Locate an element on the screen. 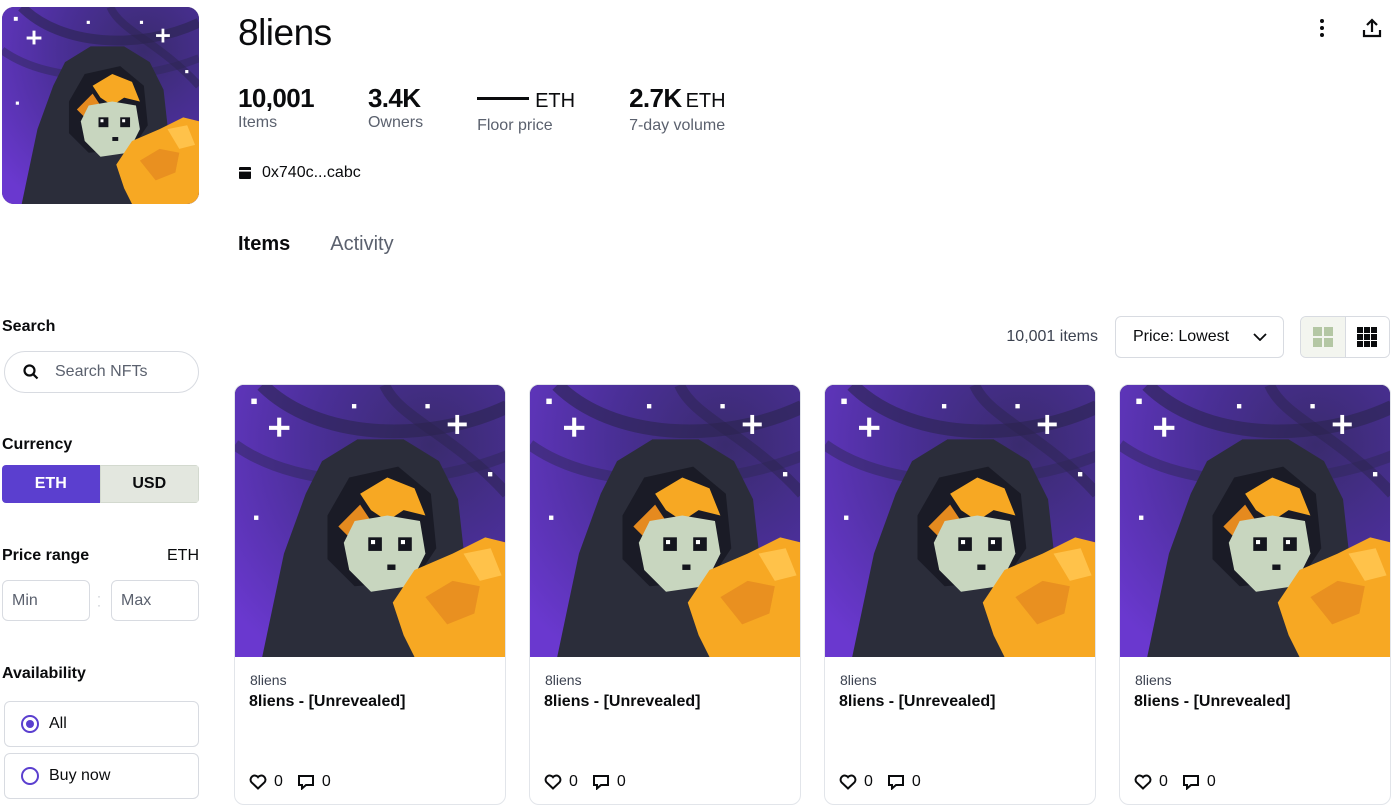 The width and height of the screenshot is (1400, 805). sort-label: Price: Lowest is located at coordinates (1181, 336).